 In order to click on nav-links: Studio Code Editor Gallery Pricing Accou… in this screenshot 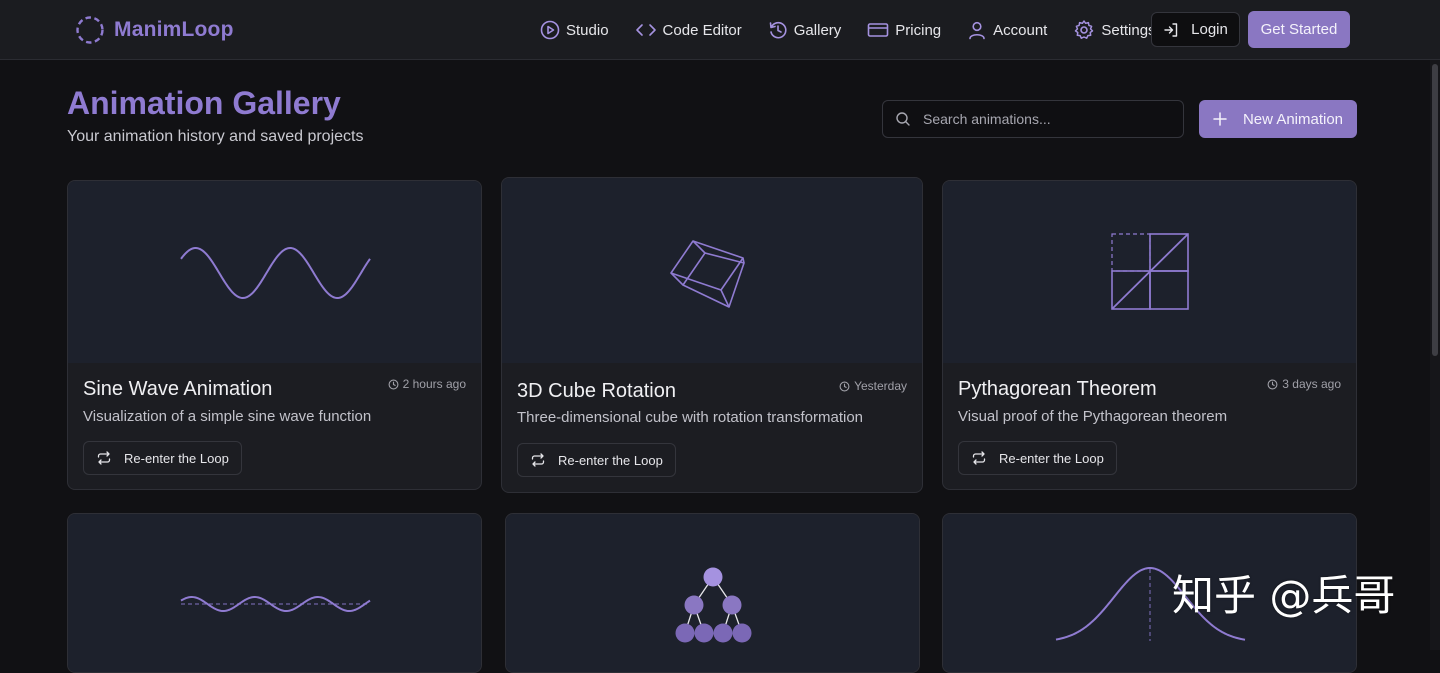, I will do `click(861, 30)`.